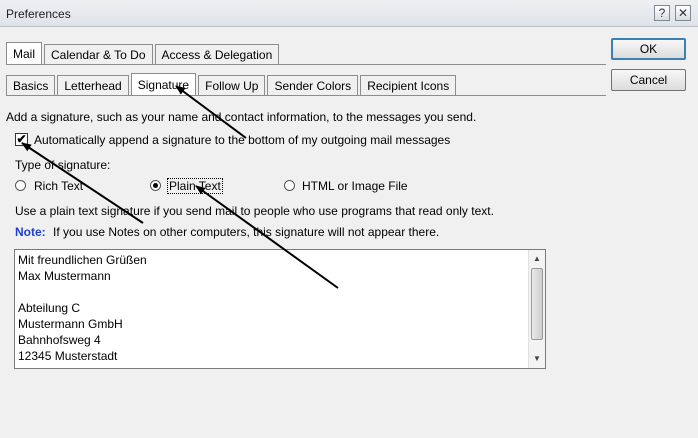 The image size is (698, 438). Describe the element at coordinates (537, 258) in the screenshot. I see `scroll-up-icon: ▲` at that location.